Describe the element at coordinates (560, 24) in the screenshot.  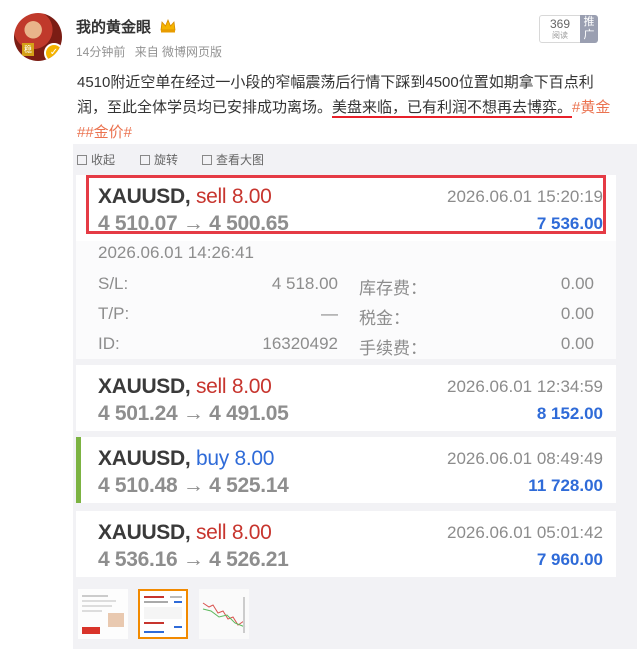
I see `read-count: 369` at that location.